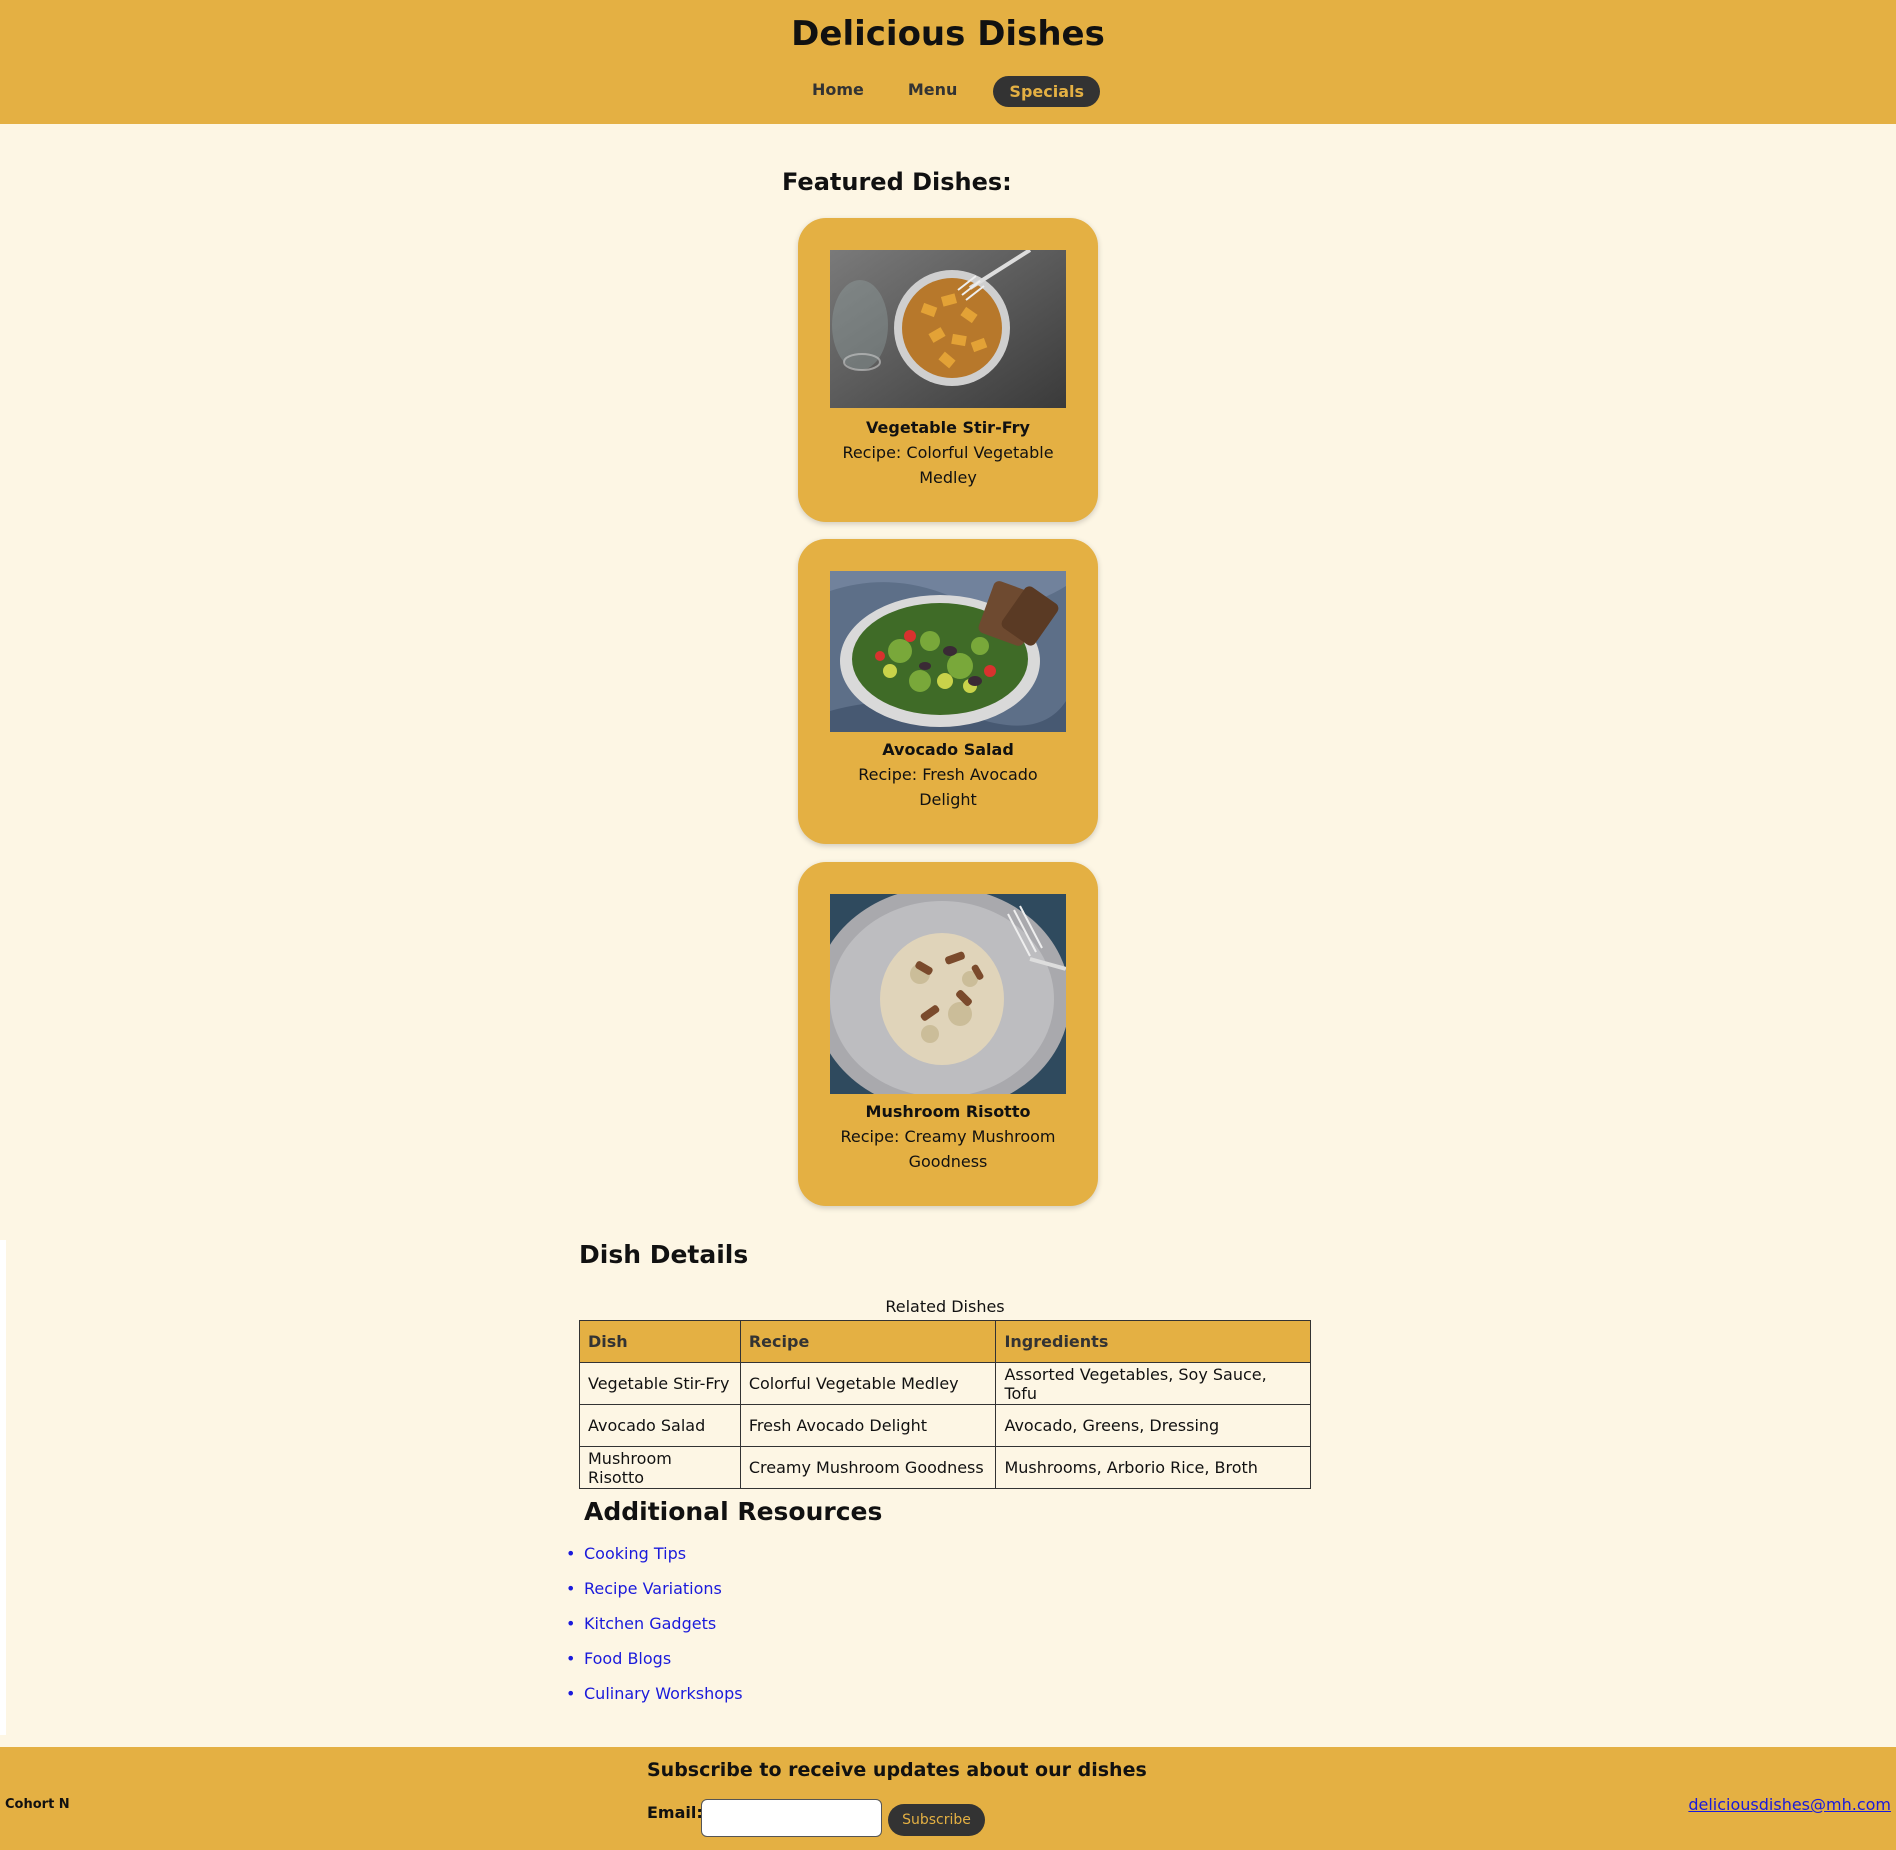 This screenshot has width=1896, height=1850. I want to click on list-item: Recipe Variations, so click(654, 1596).